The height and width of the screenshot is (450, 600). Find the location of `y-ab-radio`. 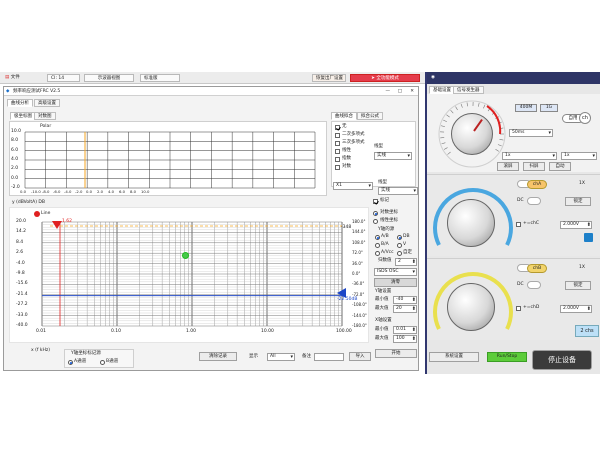

y-ab-radio is located at coordinates (377, 237).